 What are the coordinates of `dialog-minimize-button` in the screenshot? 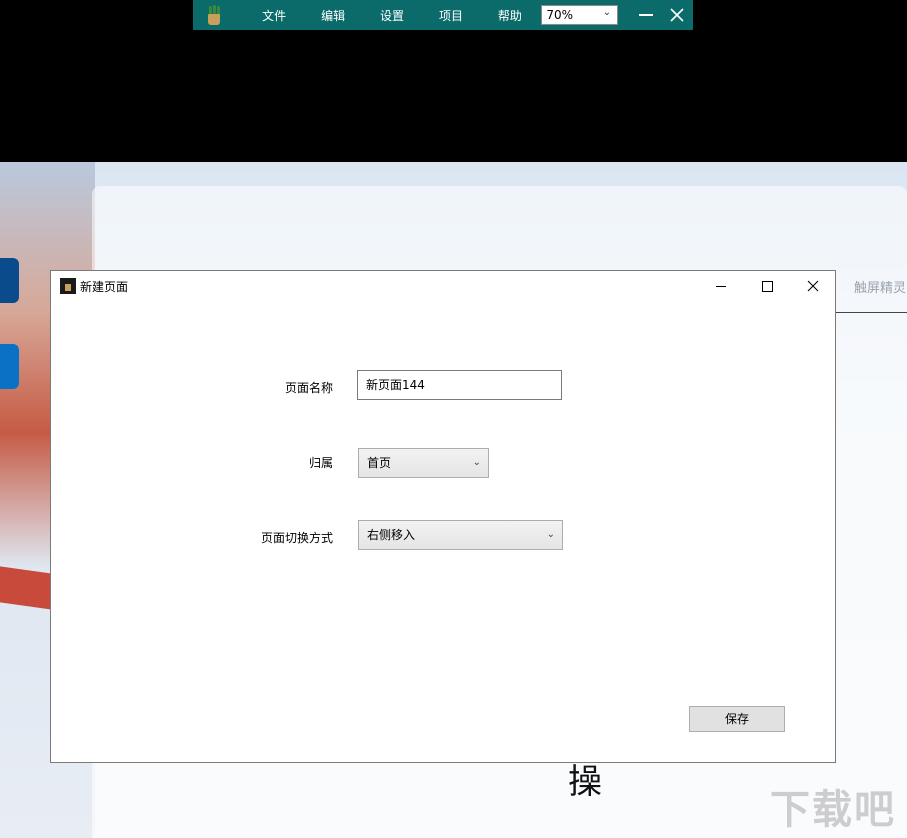 It's located at (721, 286).